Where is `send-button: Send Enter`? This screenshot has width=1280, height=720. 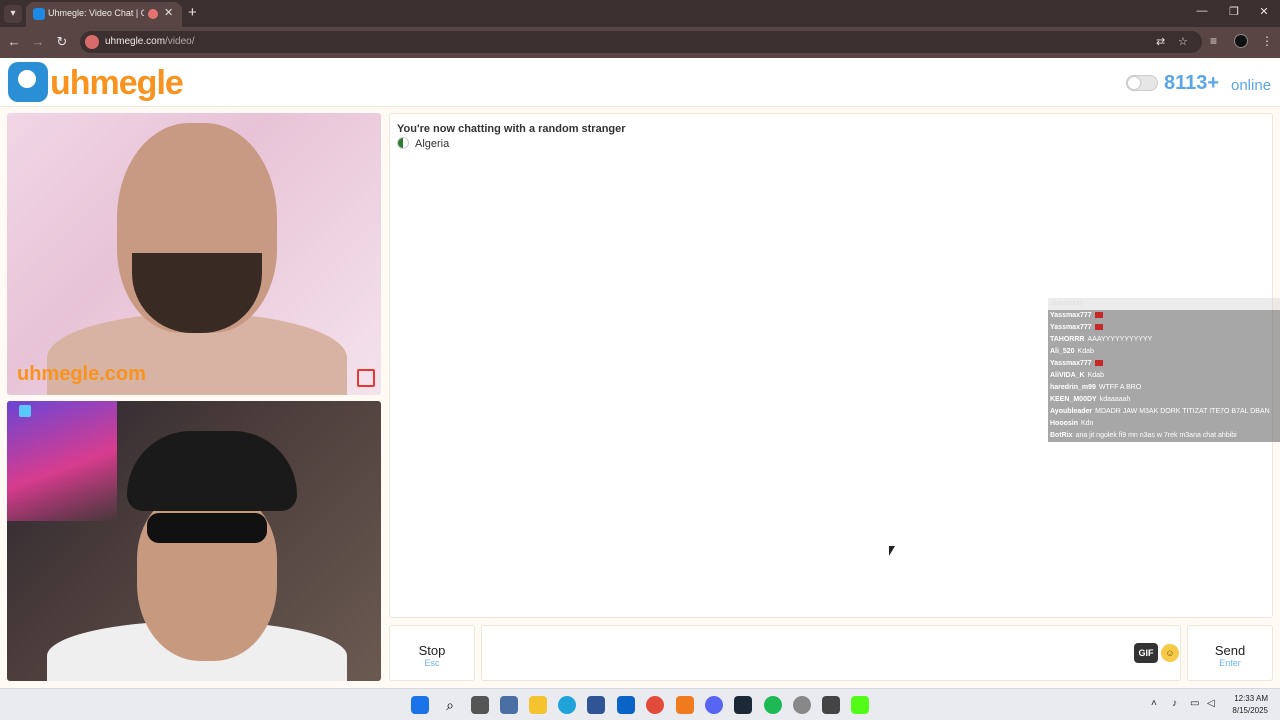
send-button: Send Enter is located at coordinates (1230, 653).